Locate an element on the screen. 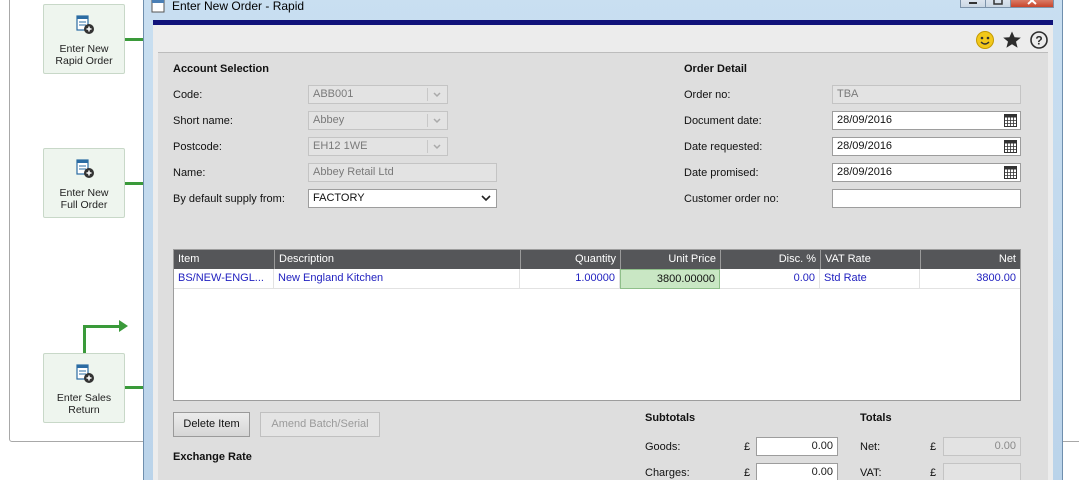  short-name-value: Abbey is located at coordinates (329, 120).